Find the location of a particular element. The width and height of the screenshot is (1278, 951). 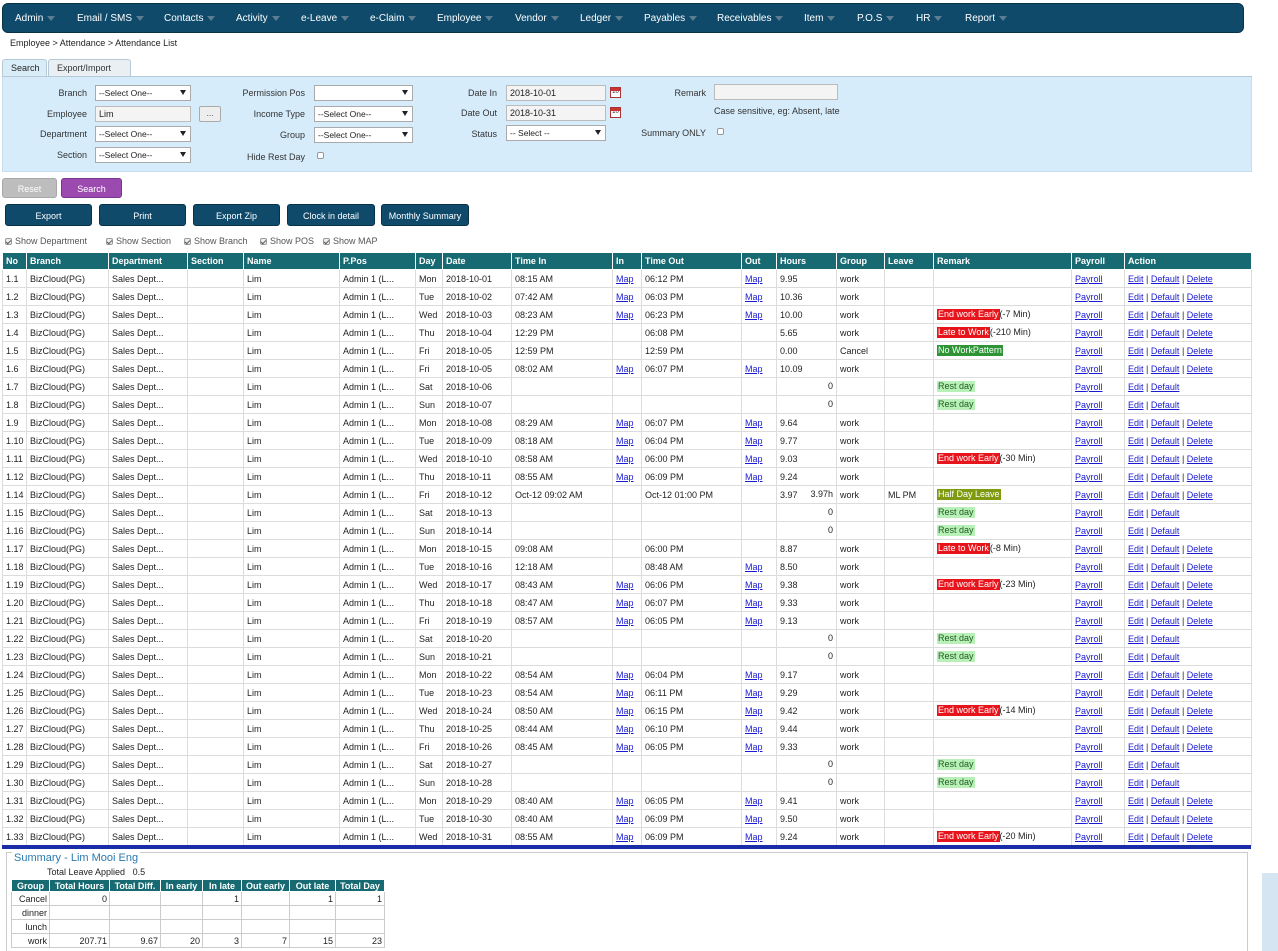

date-in-input: 2018-10-01 is located at coordinates (556, 93).